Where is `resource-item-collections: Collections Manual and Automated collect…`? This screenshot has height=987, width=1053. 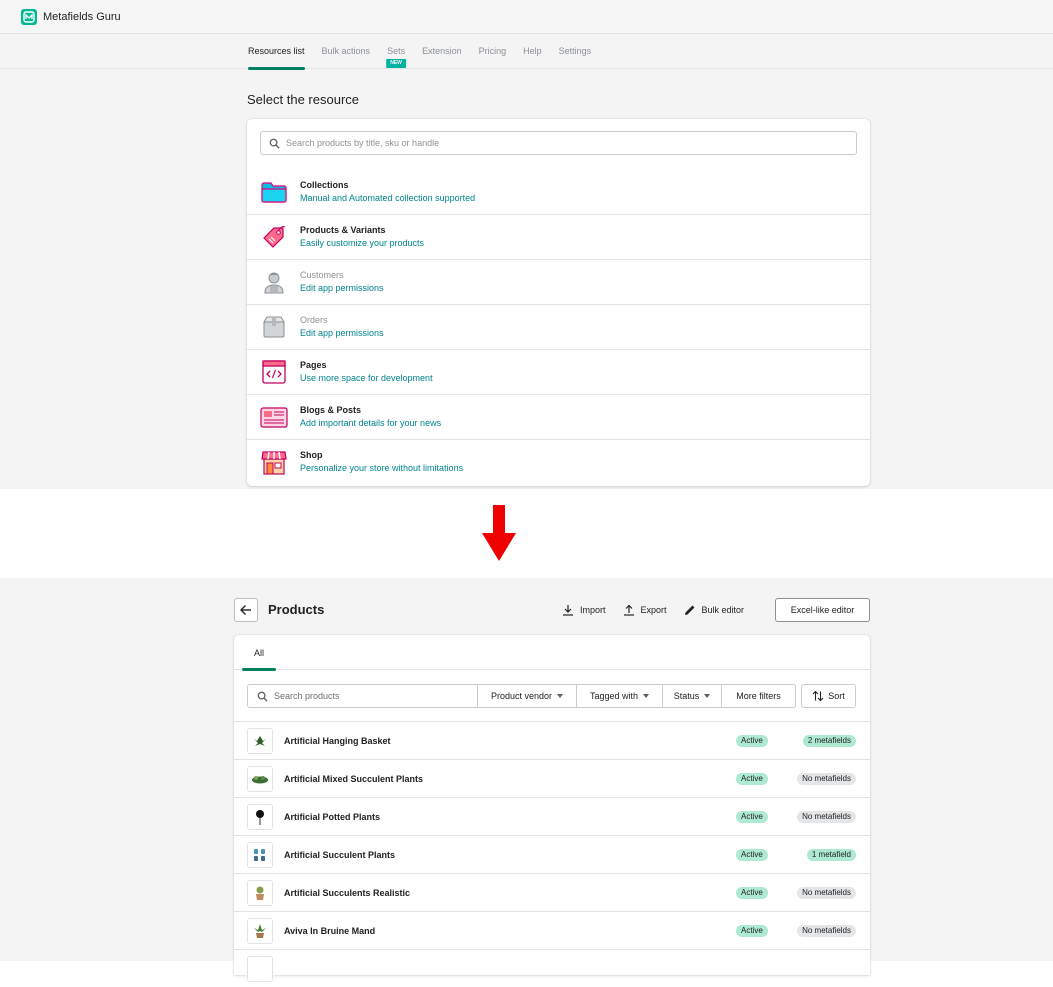
resource-item-collections: Collections Manual and Automated collect… is located at coordinates (558, 191).